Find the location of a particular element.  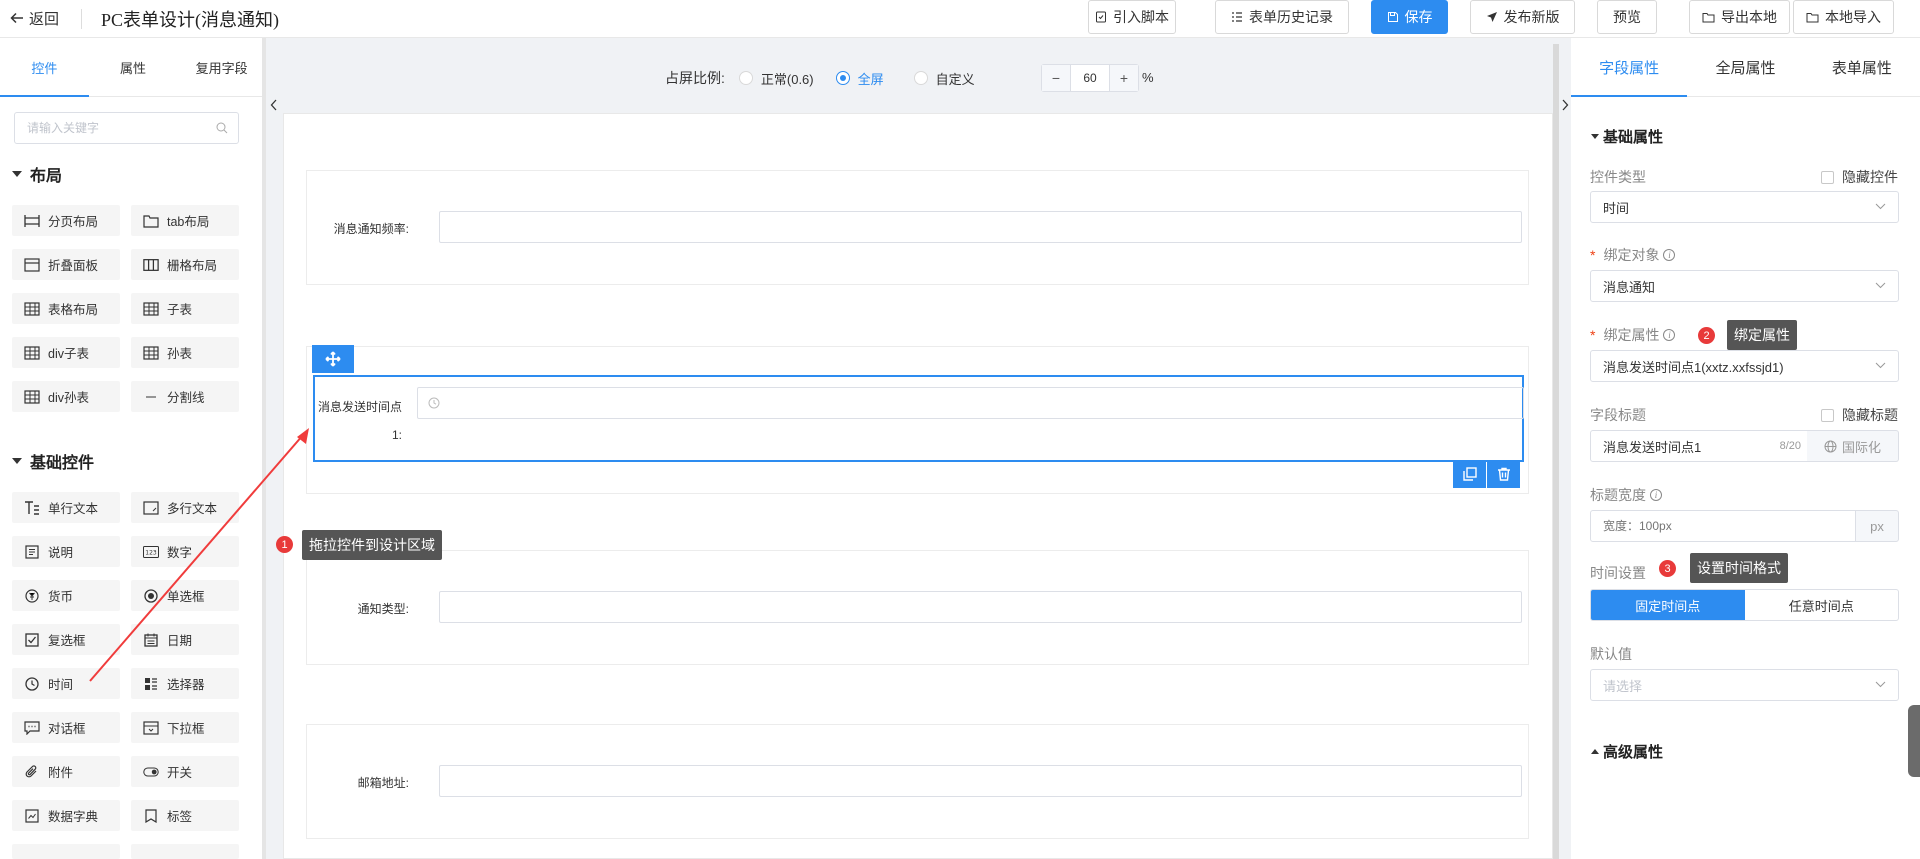

checkbox-icon is located at coordinates (32, 640).